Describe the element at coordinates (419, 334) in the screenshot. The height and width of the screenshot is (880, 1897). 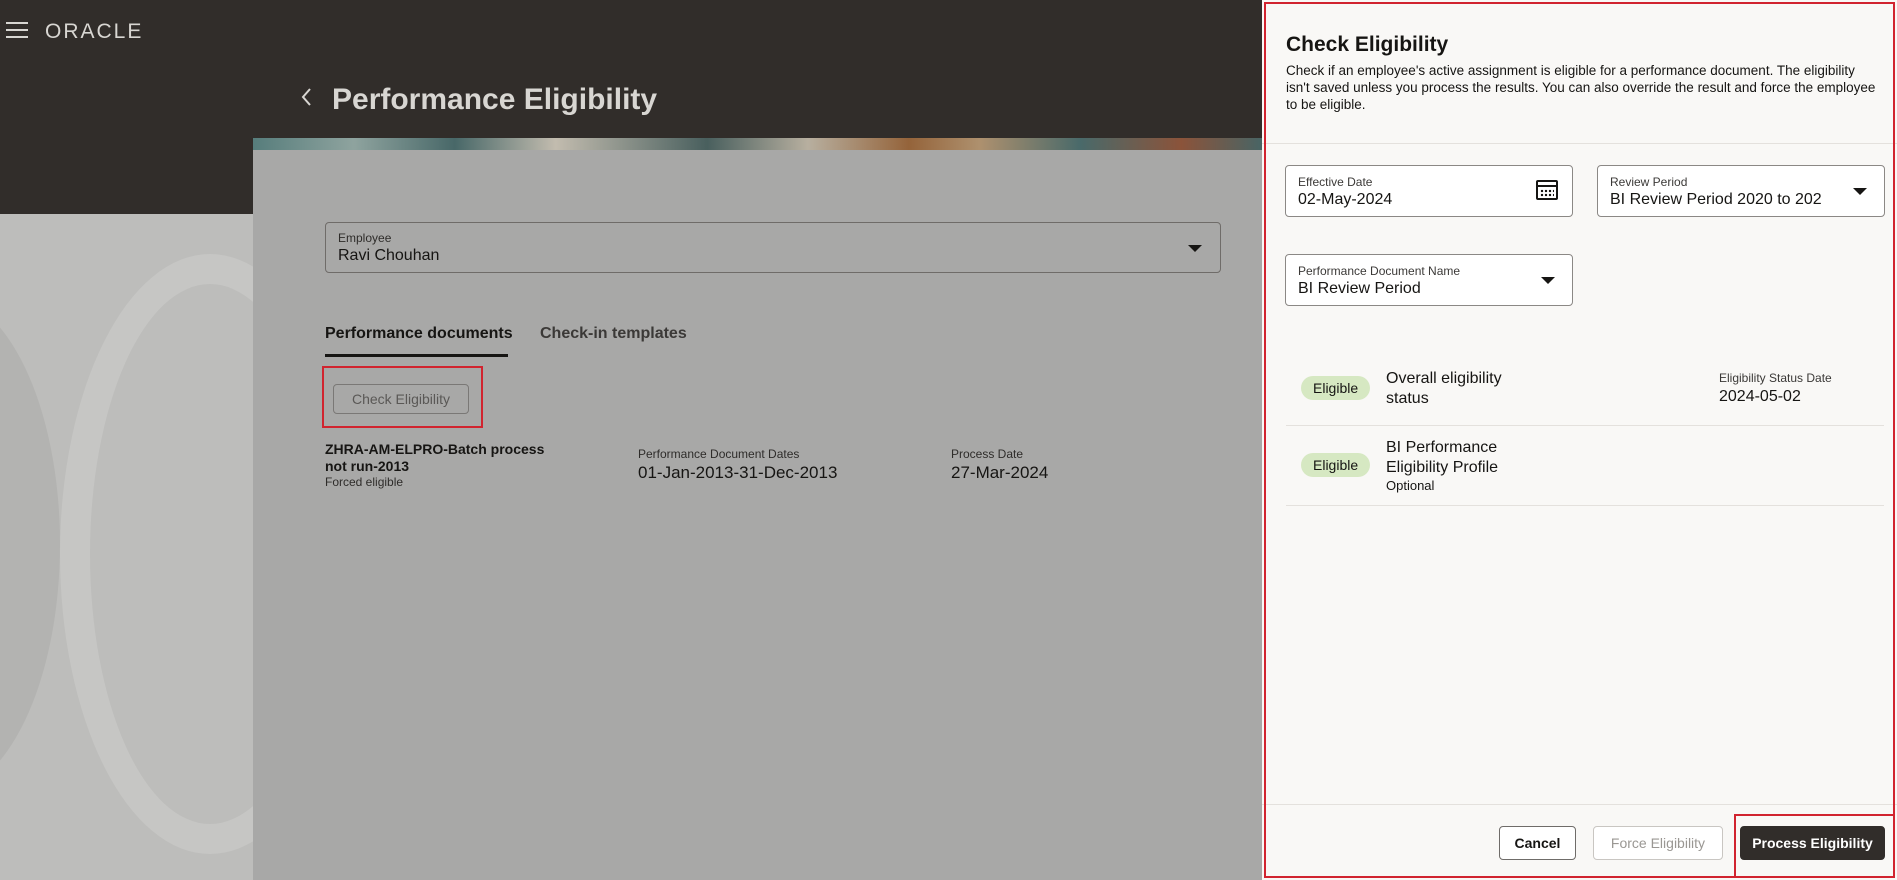
I see `tab-performance-documents: Performance documents` at that location.